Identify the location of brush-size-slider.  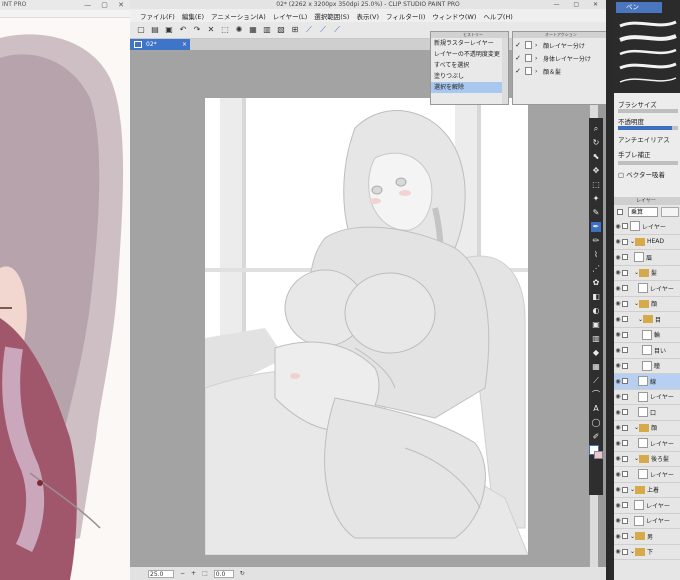
(648, 111).